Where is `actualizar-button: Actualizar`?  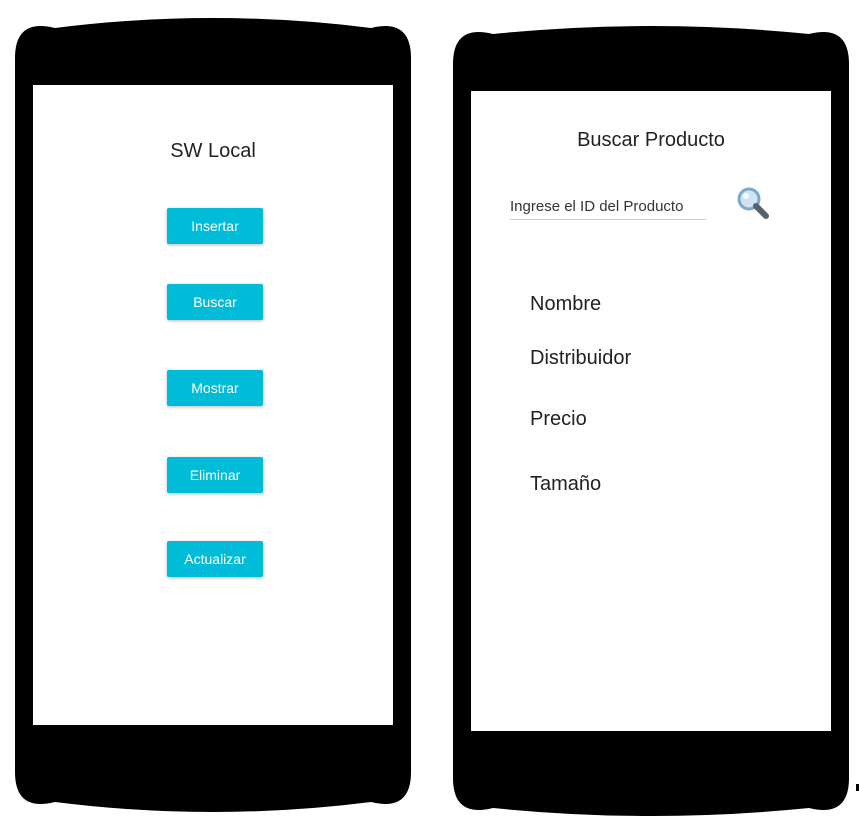 actualizar-button: Actualizar is located at coordinates (215, 559).